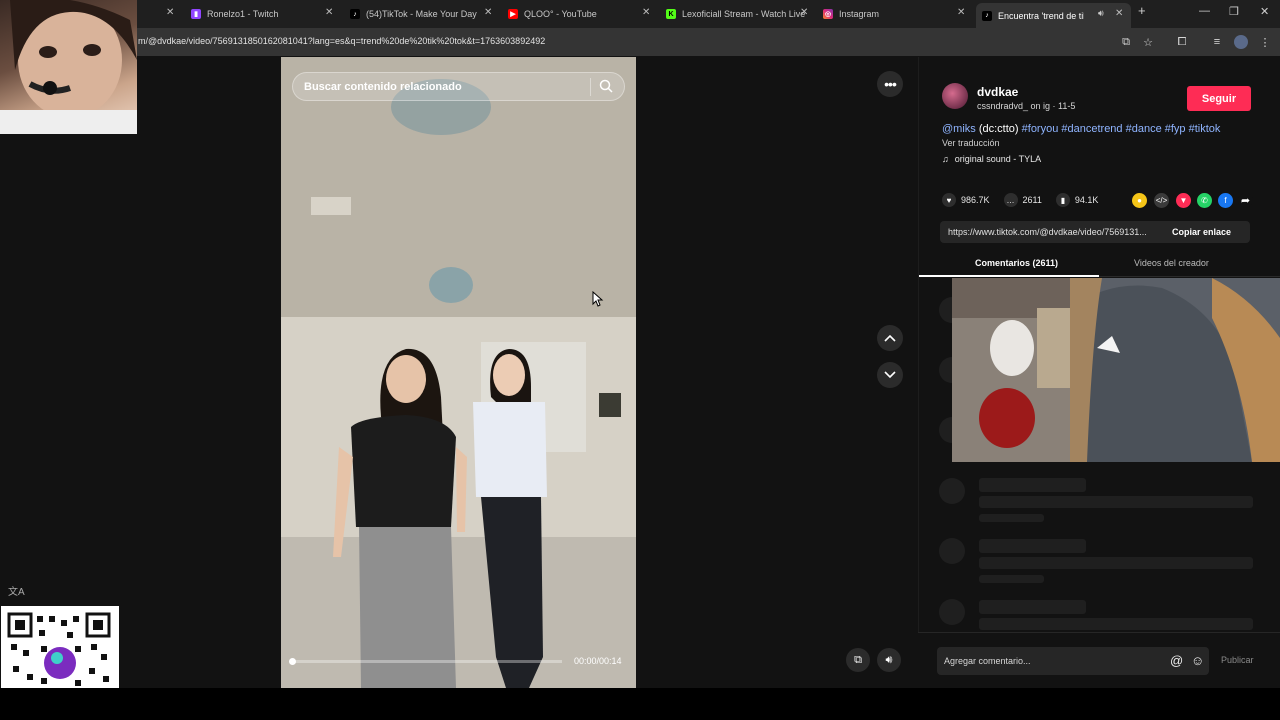 Image resolution: width=1280 pixels, height=720 pixels. What do you see at coordinates (1126, 42) in the screenshot?
I see `install-app-icon: ⧉` at bounding box center [1126, 42].